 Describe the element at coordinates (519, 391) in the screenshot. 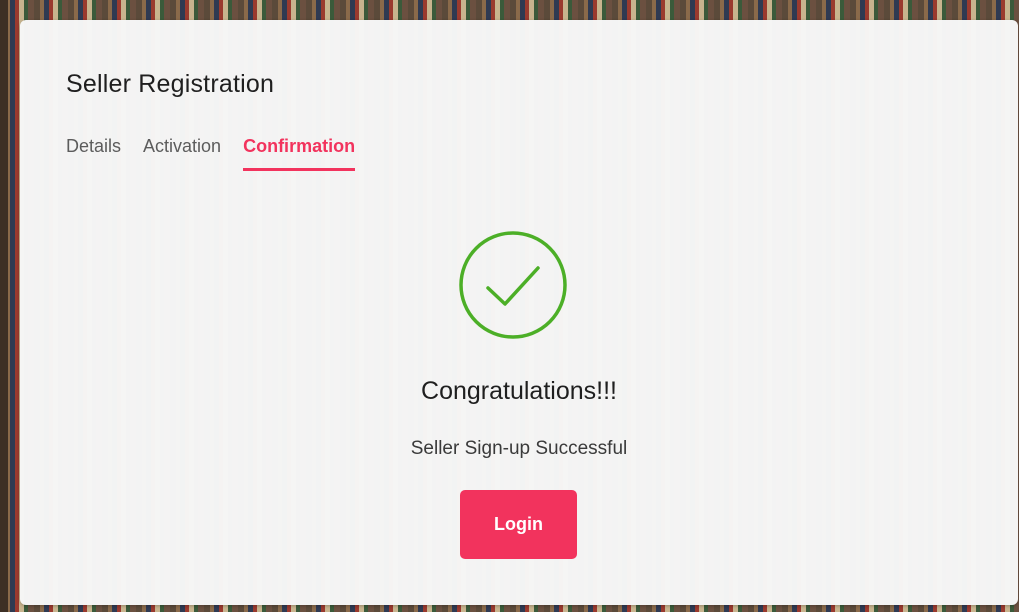

I see `congratulations-heading: Congratulations!!!` at that location.